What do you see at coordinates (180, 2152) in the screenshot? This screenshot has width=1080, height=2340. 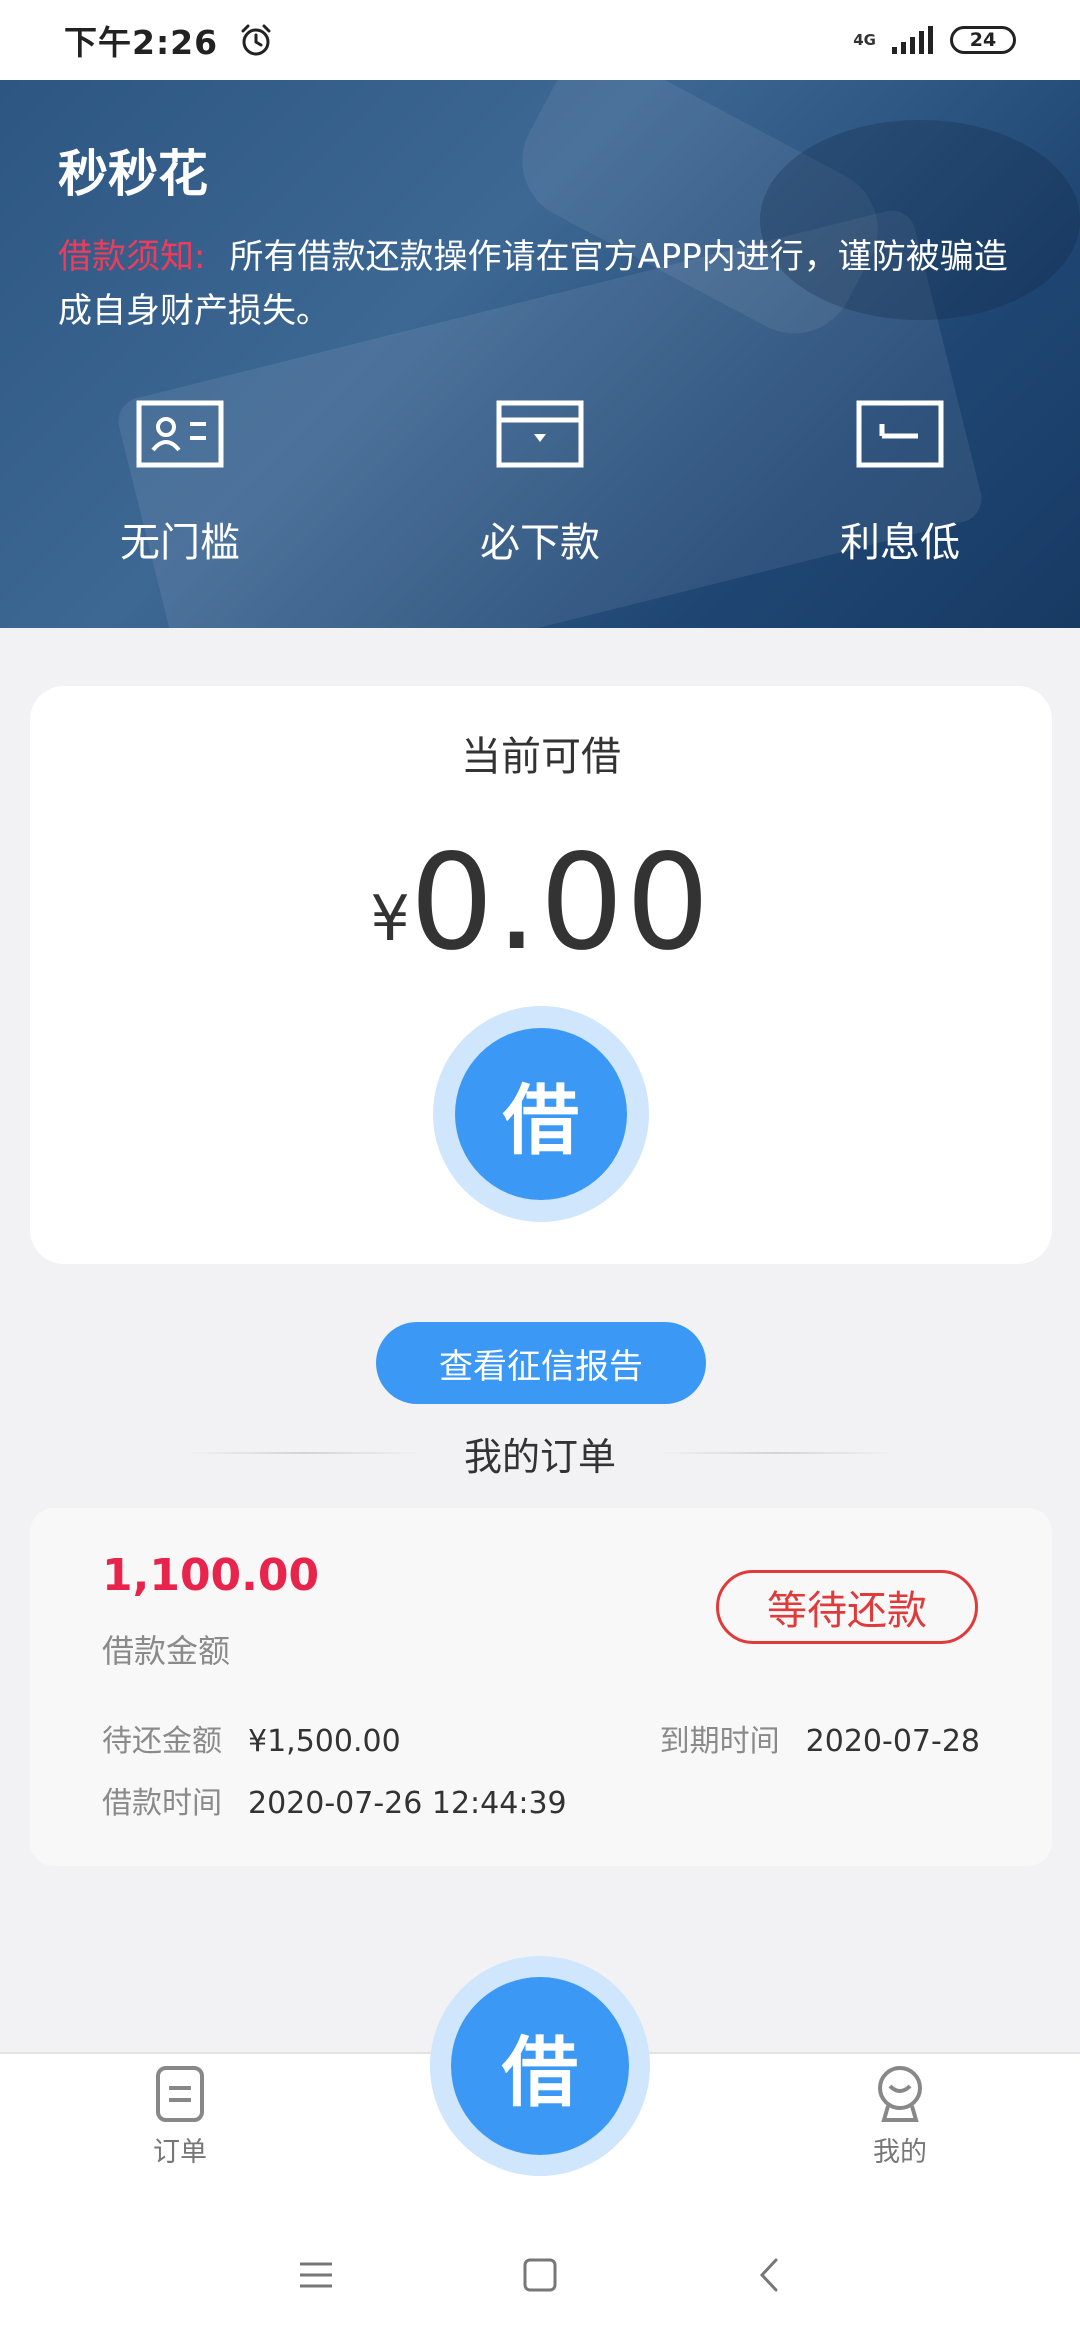 I see `tab-orders-label: 订单` at bounding box center [180, 2152].